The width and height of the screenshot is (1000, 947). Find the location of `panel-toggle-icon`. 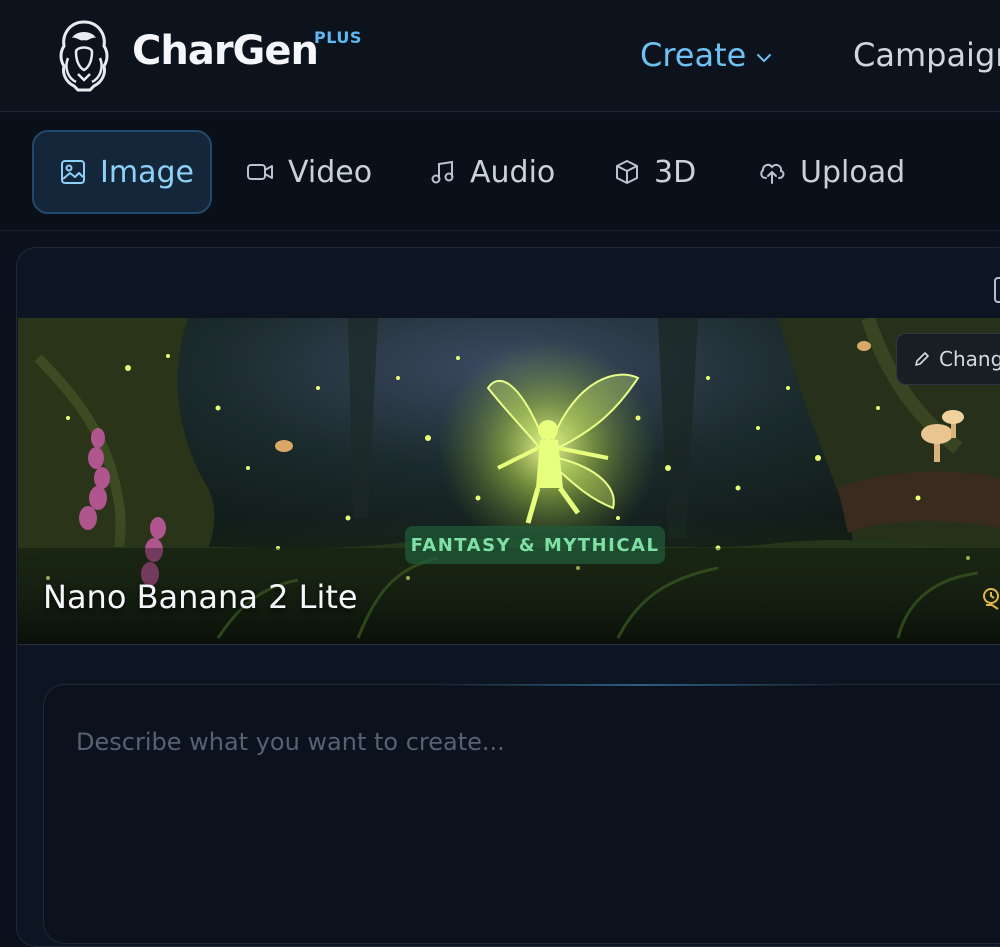

panel-toggle-icon is located at coordinates (997, 290).